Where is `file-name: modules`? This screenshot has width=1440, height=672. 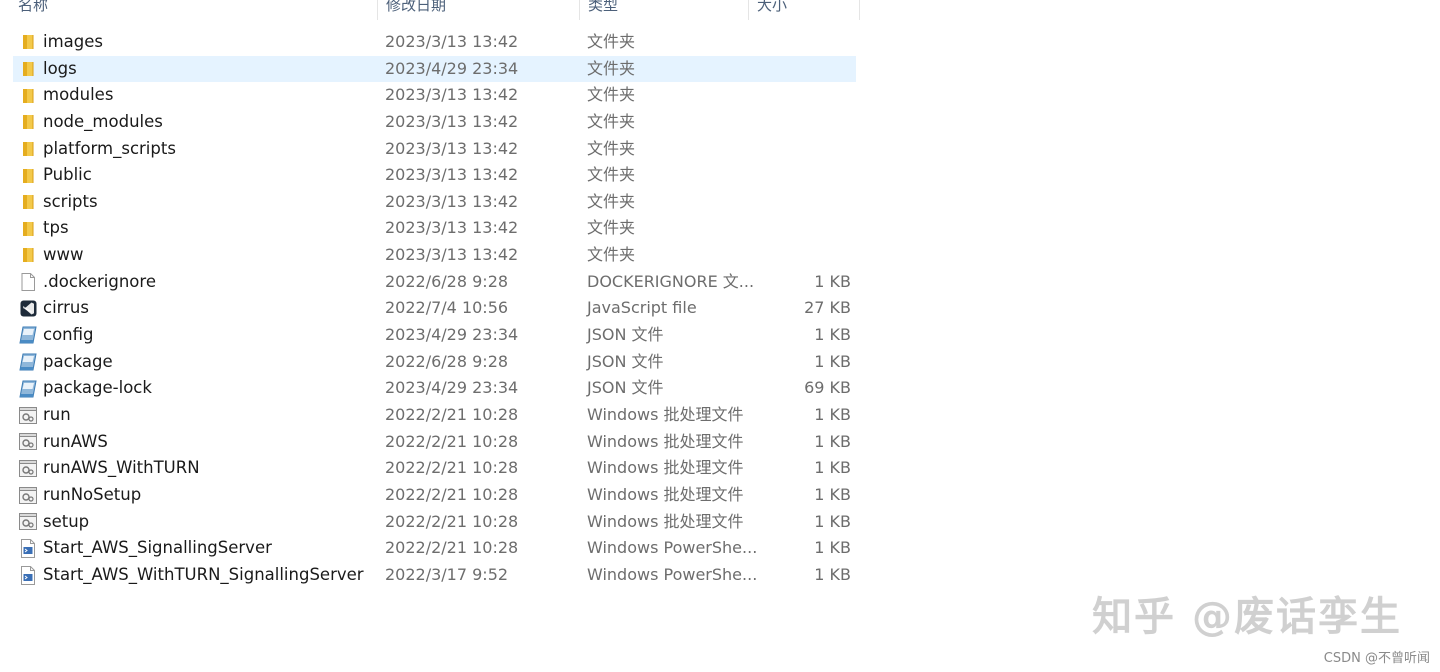
file-name: modules is located at coordinates (78, 95).